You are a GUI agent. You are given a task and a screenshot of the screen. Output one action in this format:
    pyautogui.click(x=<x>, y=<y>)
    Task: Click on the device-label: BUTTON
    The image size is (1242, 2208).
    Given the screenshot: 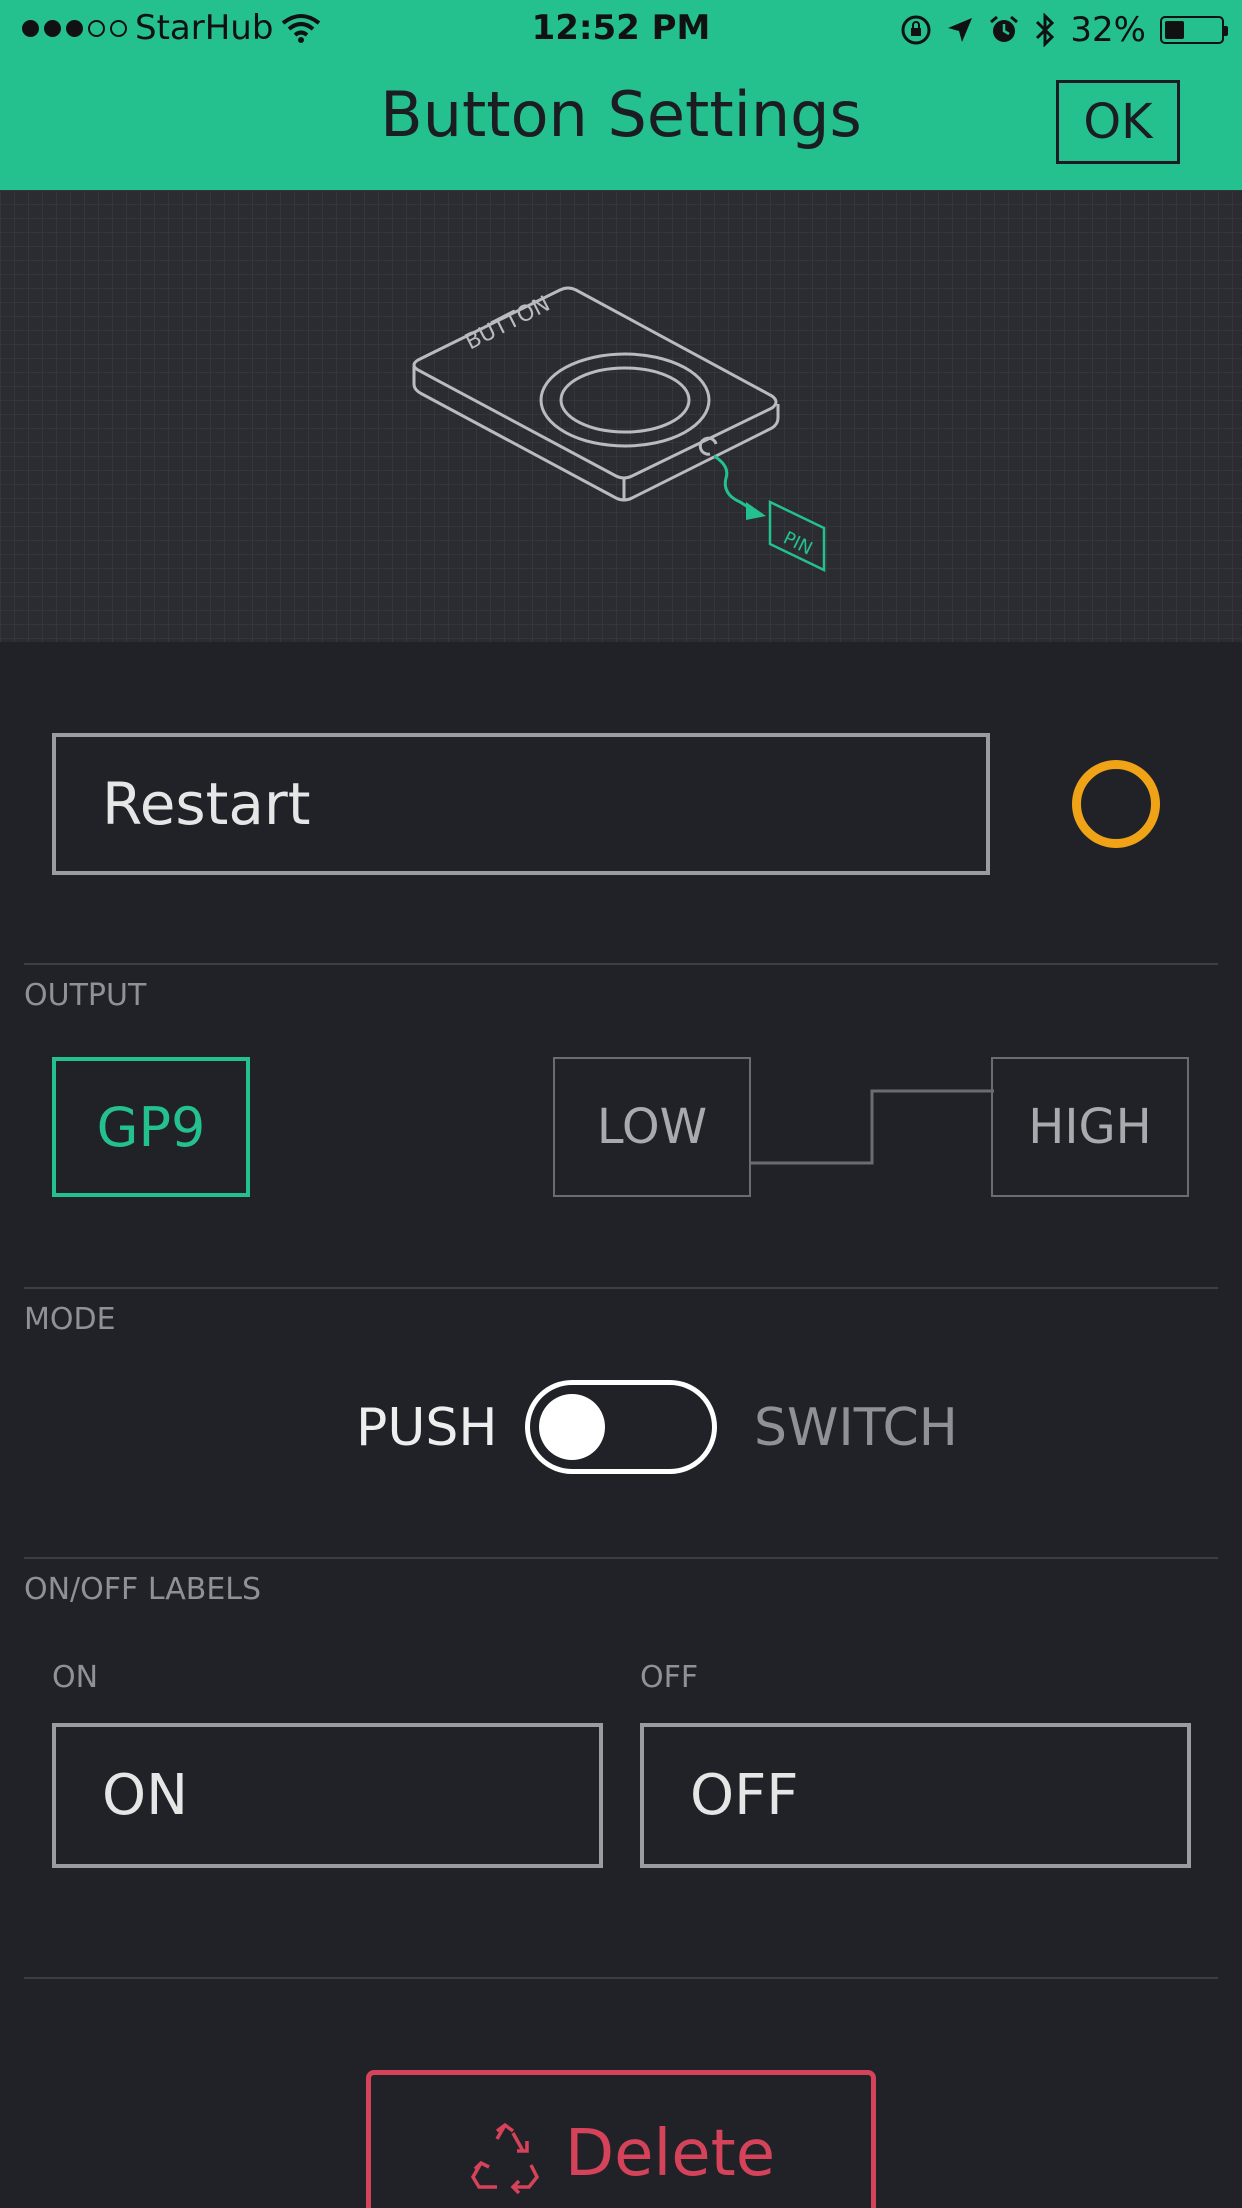 What is the action you would take?
    pyautogui.click(x=507, y=324)
    